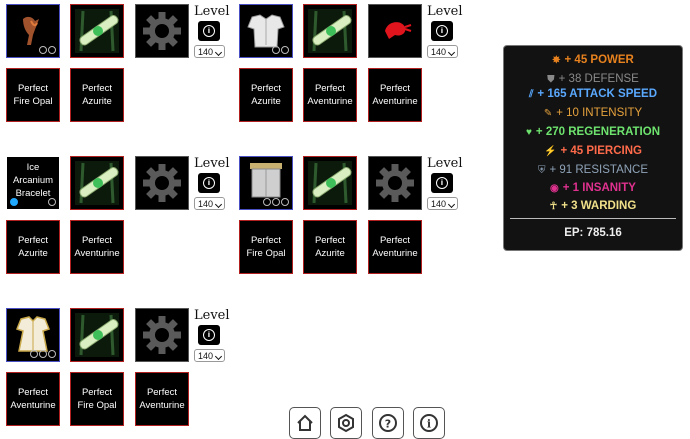  I want to click on regeneration-icon: ♥, so click(528, 132).